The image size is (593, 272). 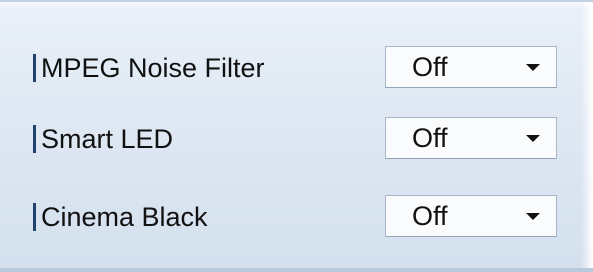 I want to click on mpeg-noise-filter-dropdown: Off, so click(x=471, y=67).